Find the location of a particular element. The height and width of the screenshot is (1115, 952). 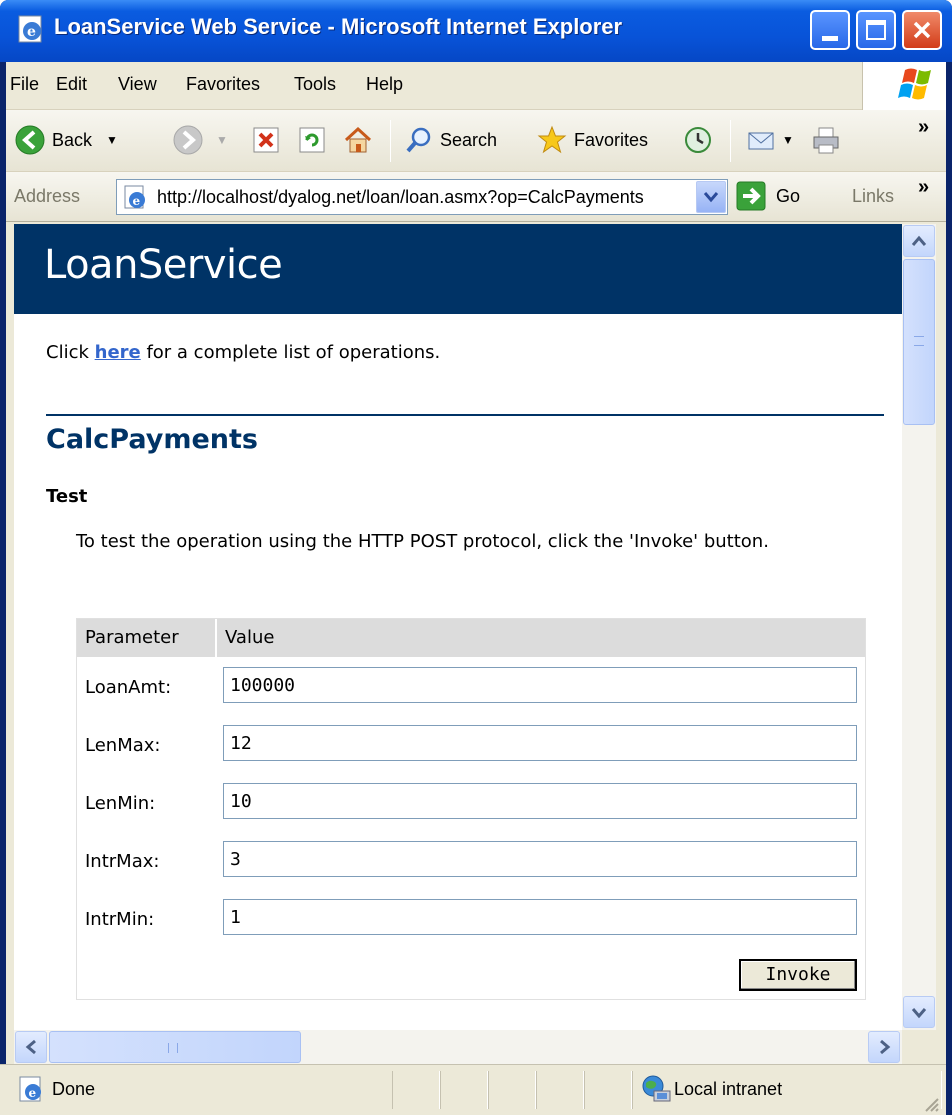

param-label-lenmin: LenMin: is located at coordinates (120, 803).